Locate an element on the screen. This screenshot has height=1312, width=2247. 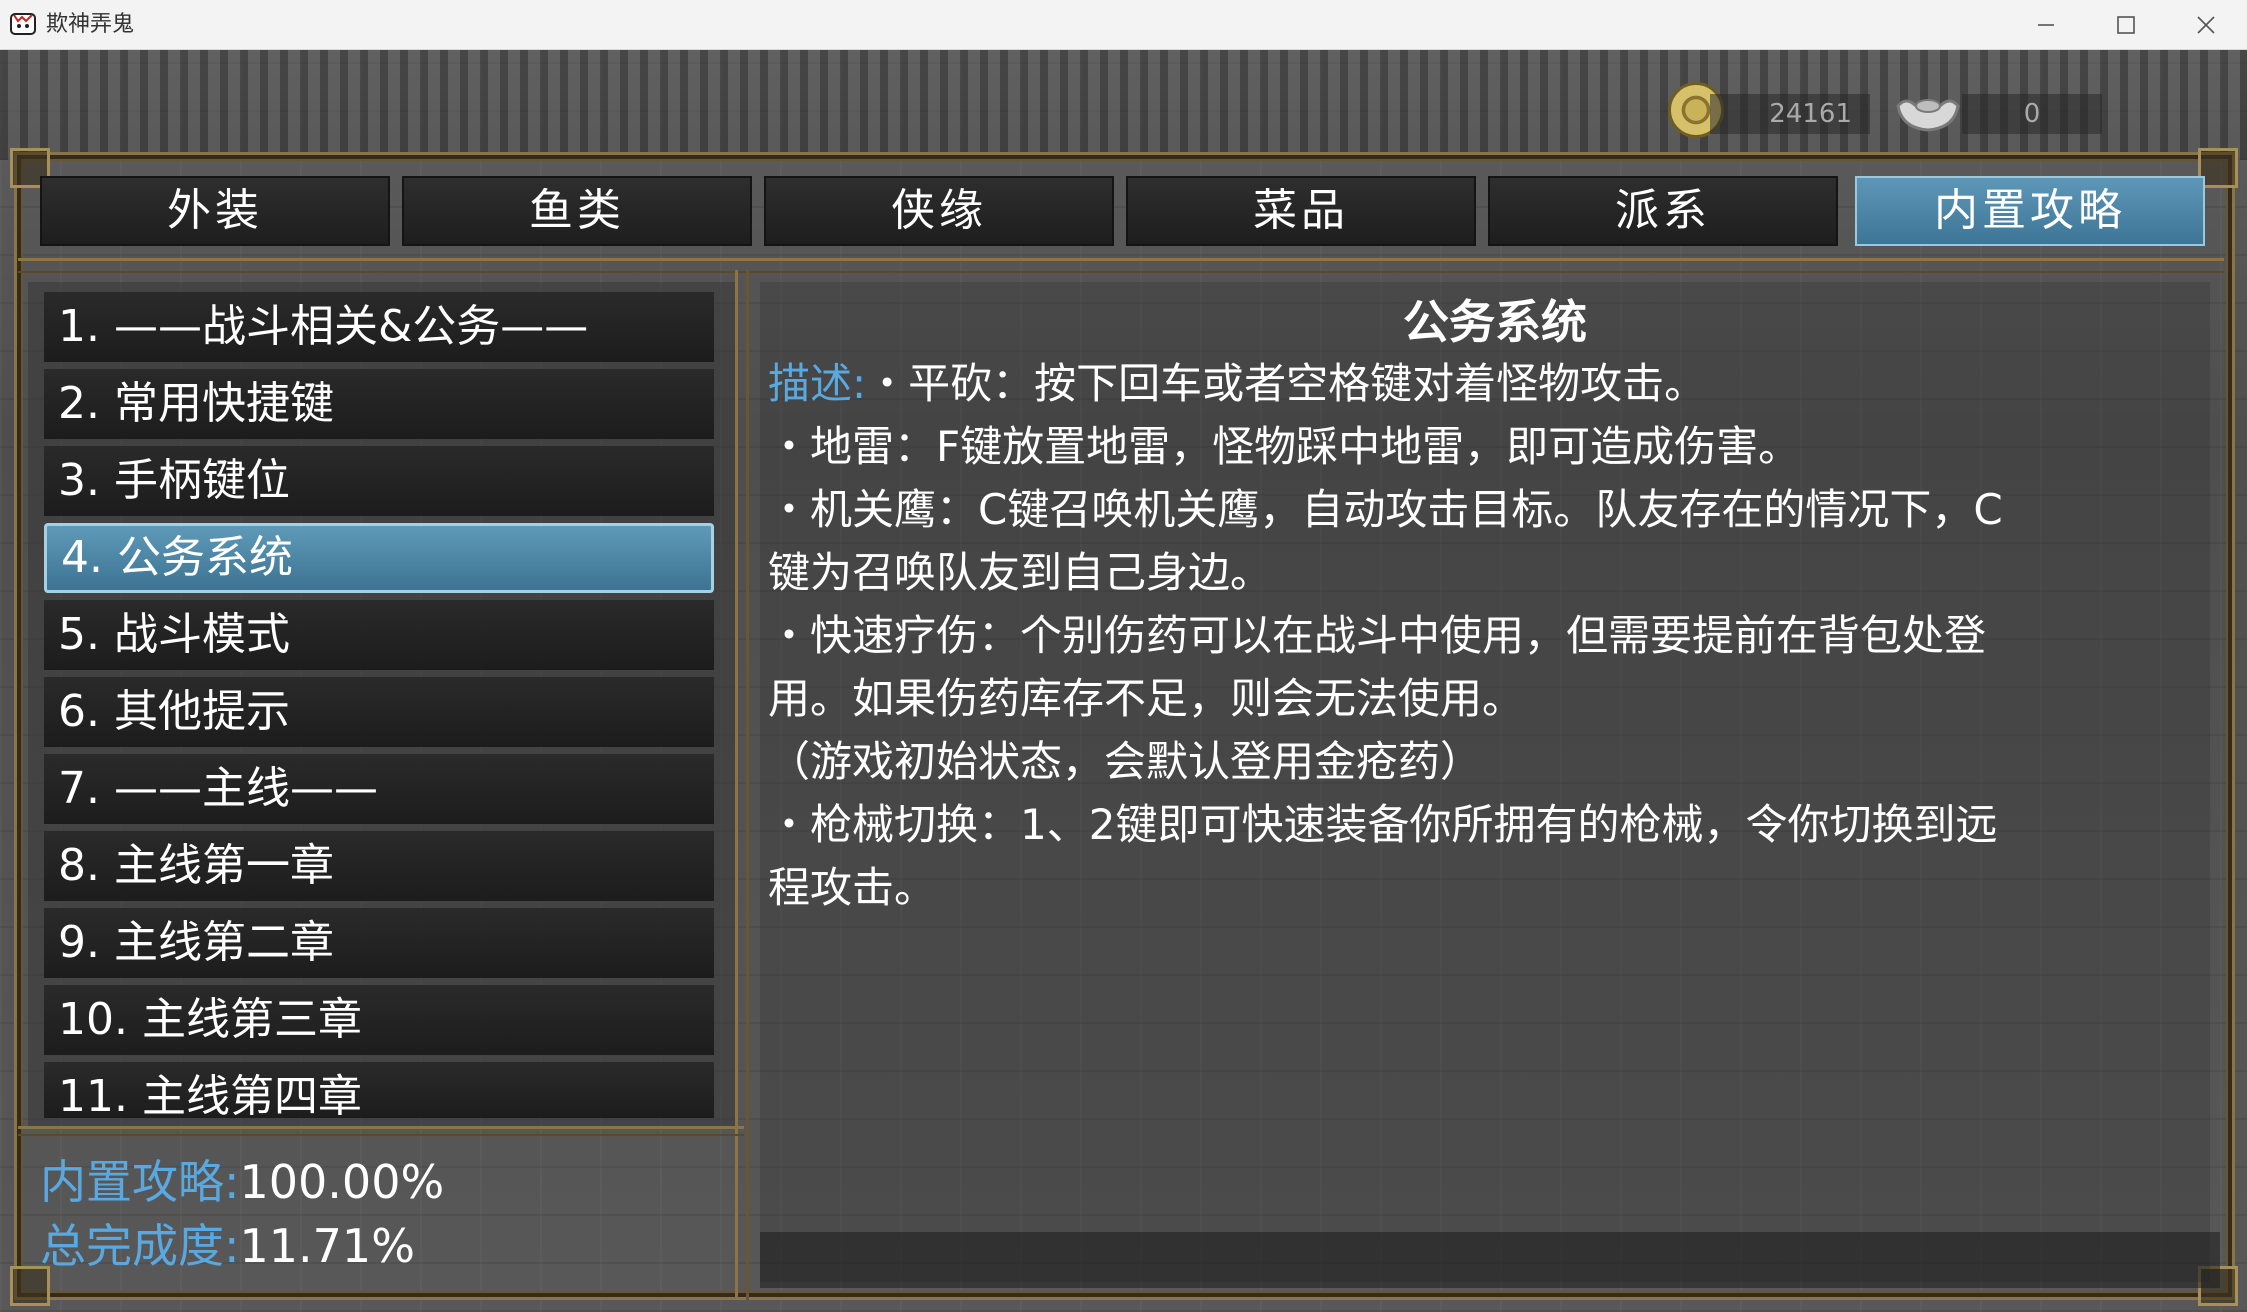
tab-companions: 侠缘 is located at coordinates (939, 211).